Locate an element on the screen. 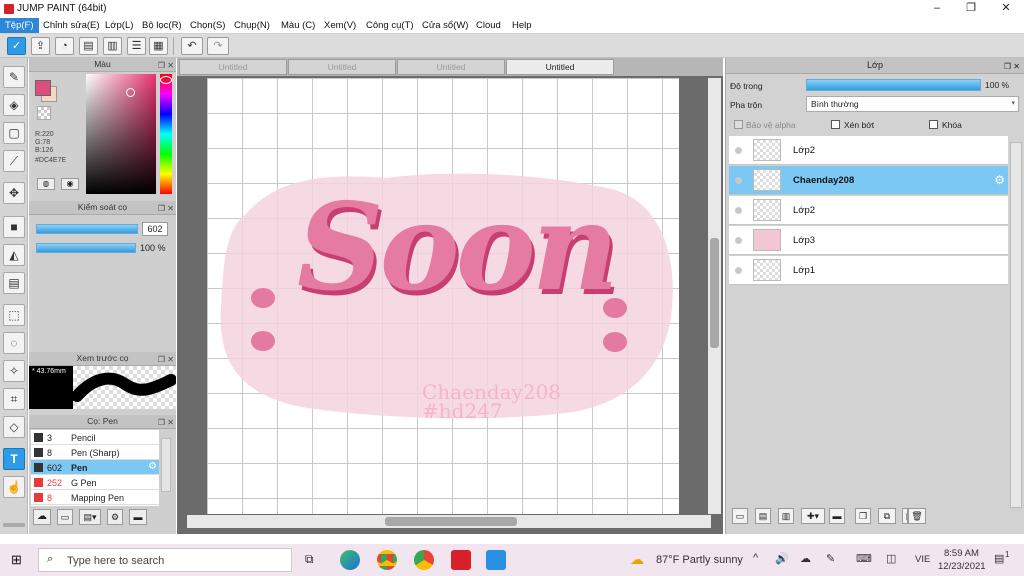 The width and height of the screenshot is (1024, 576). list-icon: ☰ is located at coordinates (136, 46).